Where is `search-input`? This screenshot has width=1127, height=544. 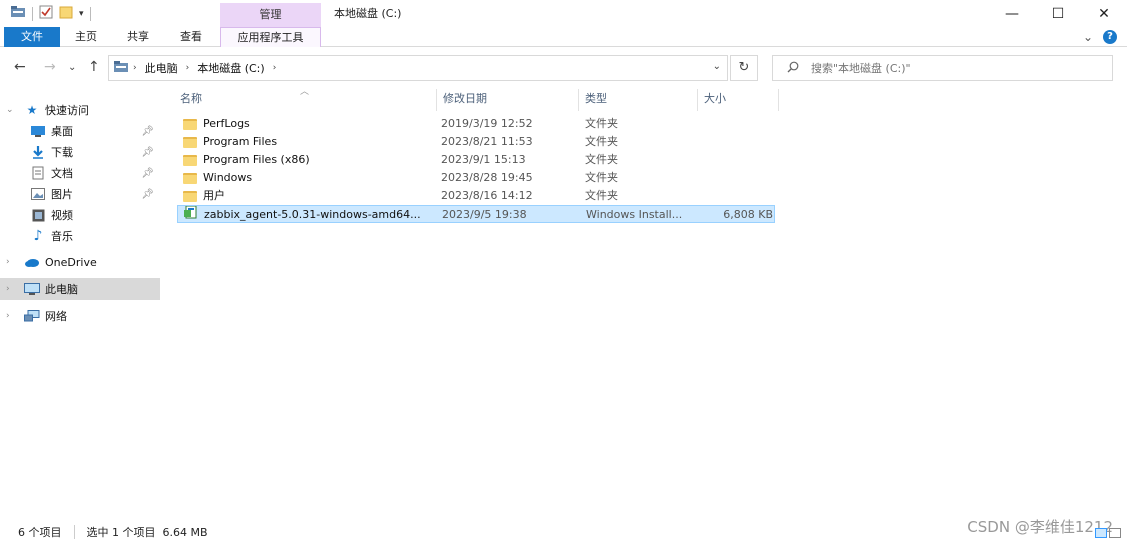
search-input is located at coordinates (951, 68).